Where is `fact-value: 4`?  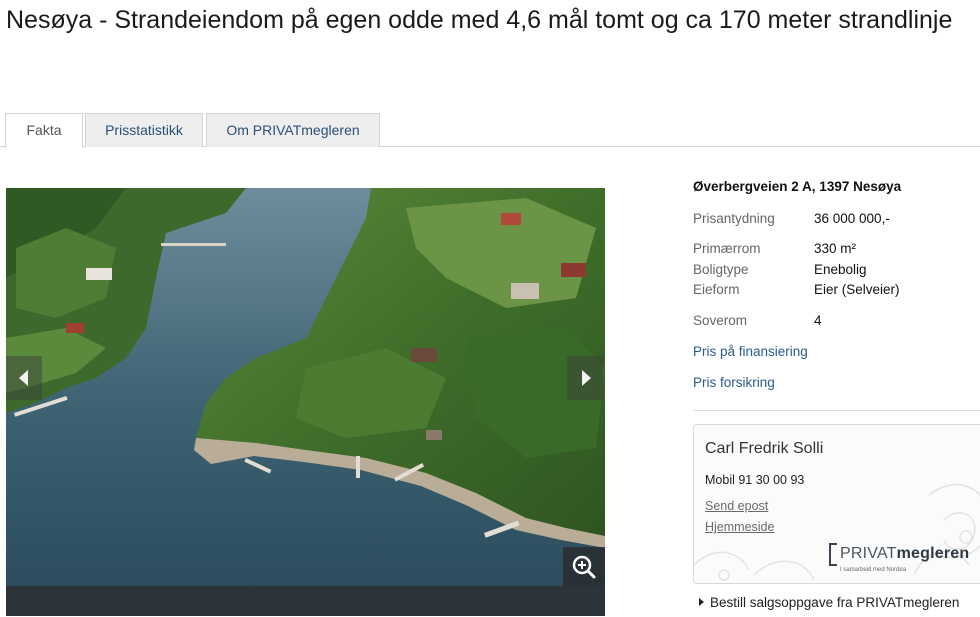
fact-value: 4 is located at coordinates (818, 320).